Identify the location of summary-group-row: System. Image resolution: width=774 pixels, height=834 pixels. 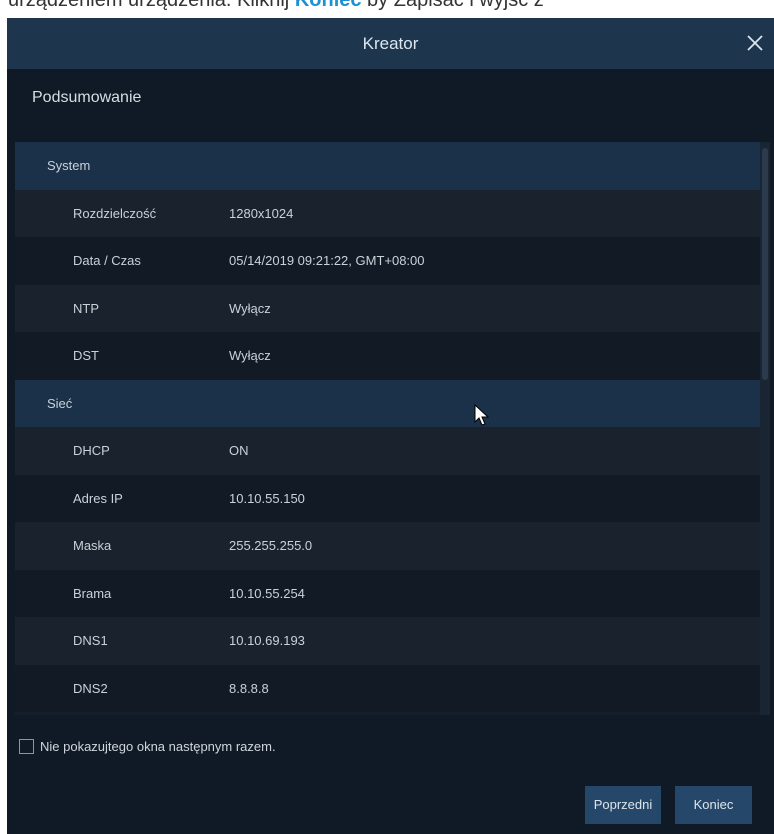
(387, 166).